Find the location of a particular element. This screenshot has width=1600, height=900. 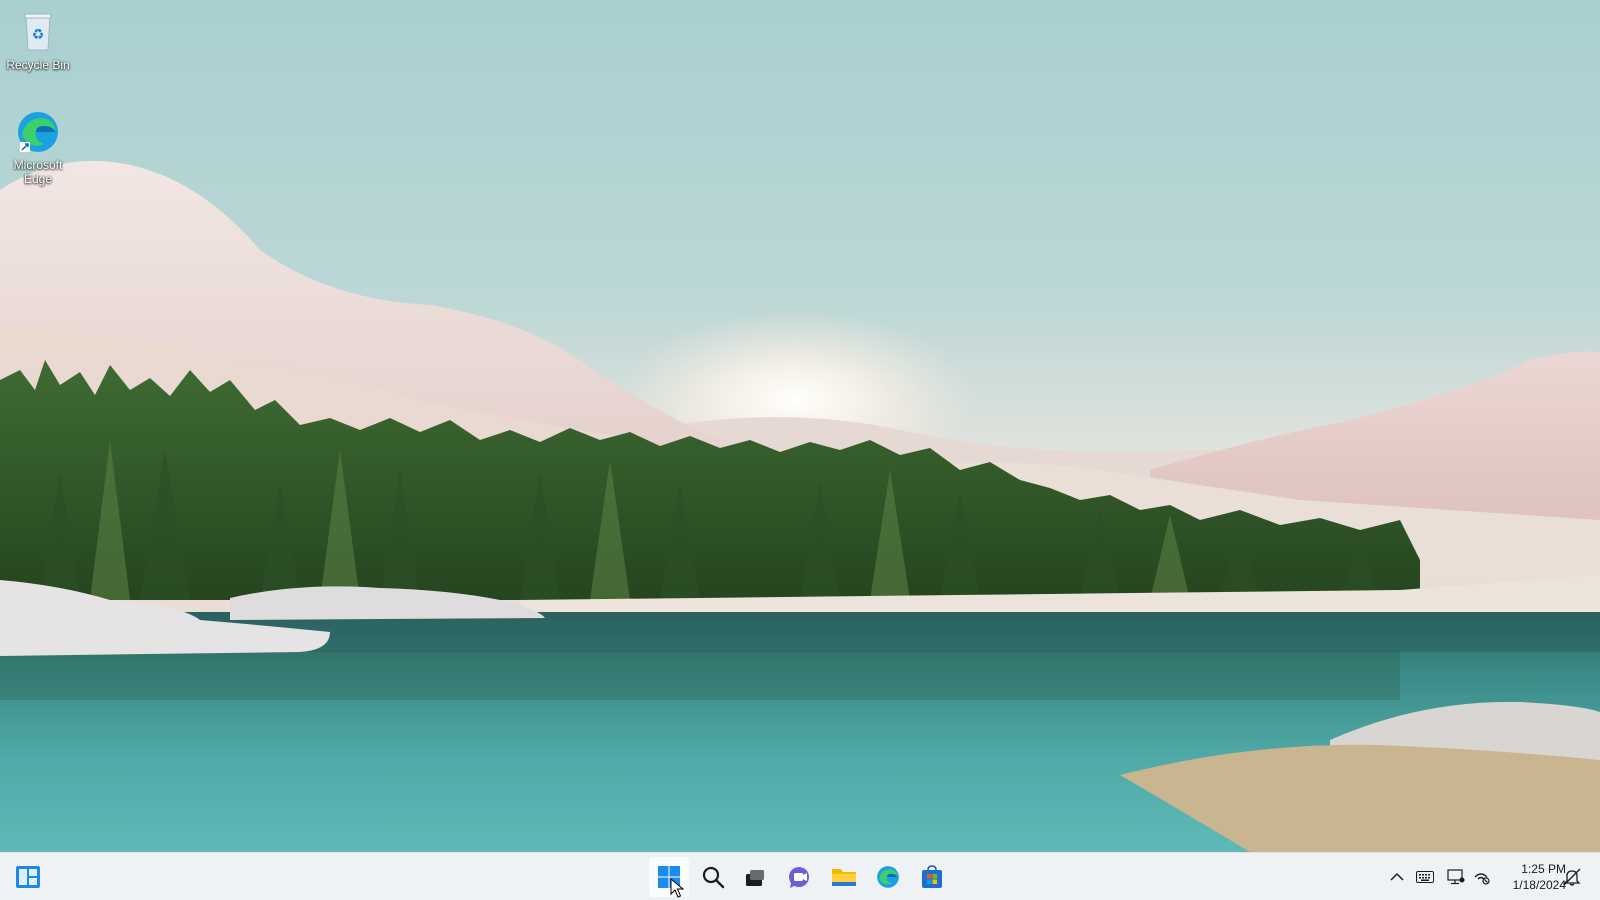

store-icon is located at coordinates (932, 876).